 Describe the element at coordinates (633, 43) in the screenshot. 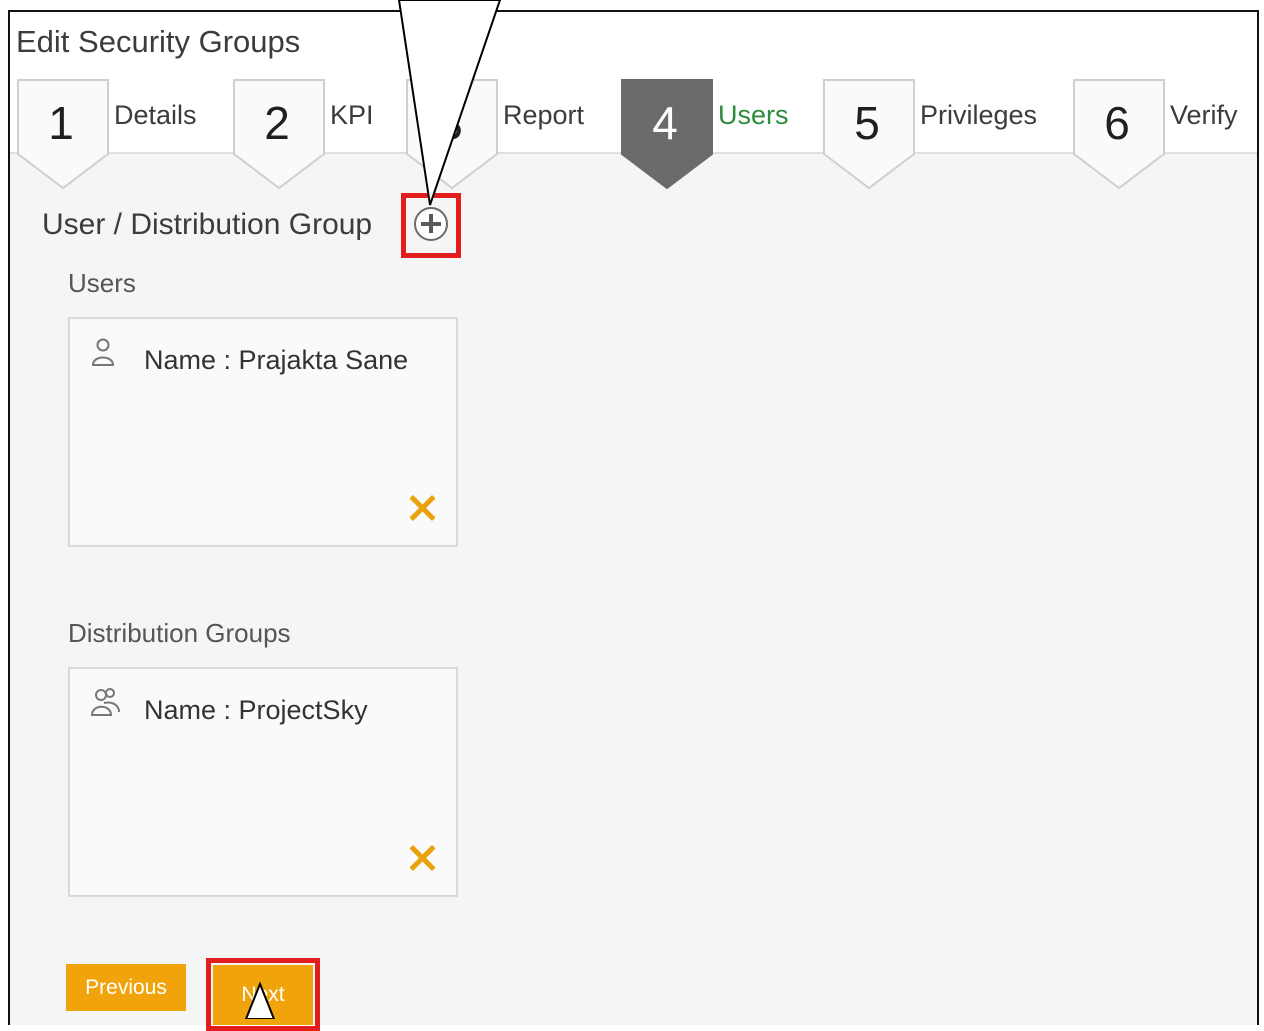

I see `title-bar: Edit Security Groups` at that location.